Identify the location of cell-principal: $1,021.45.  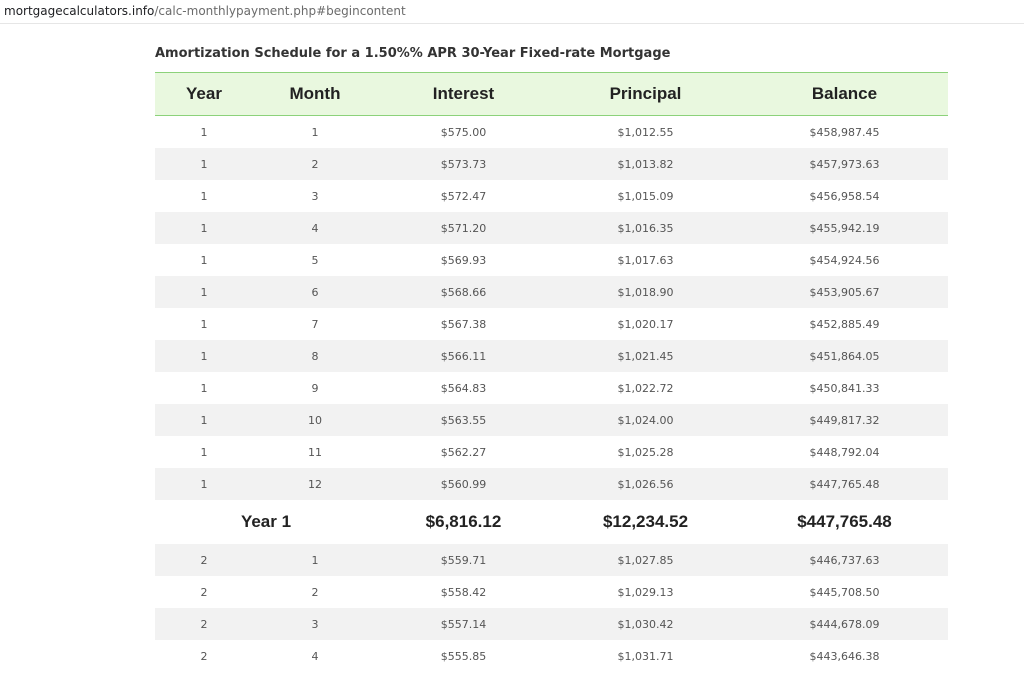
(645, 356).